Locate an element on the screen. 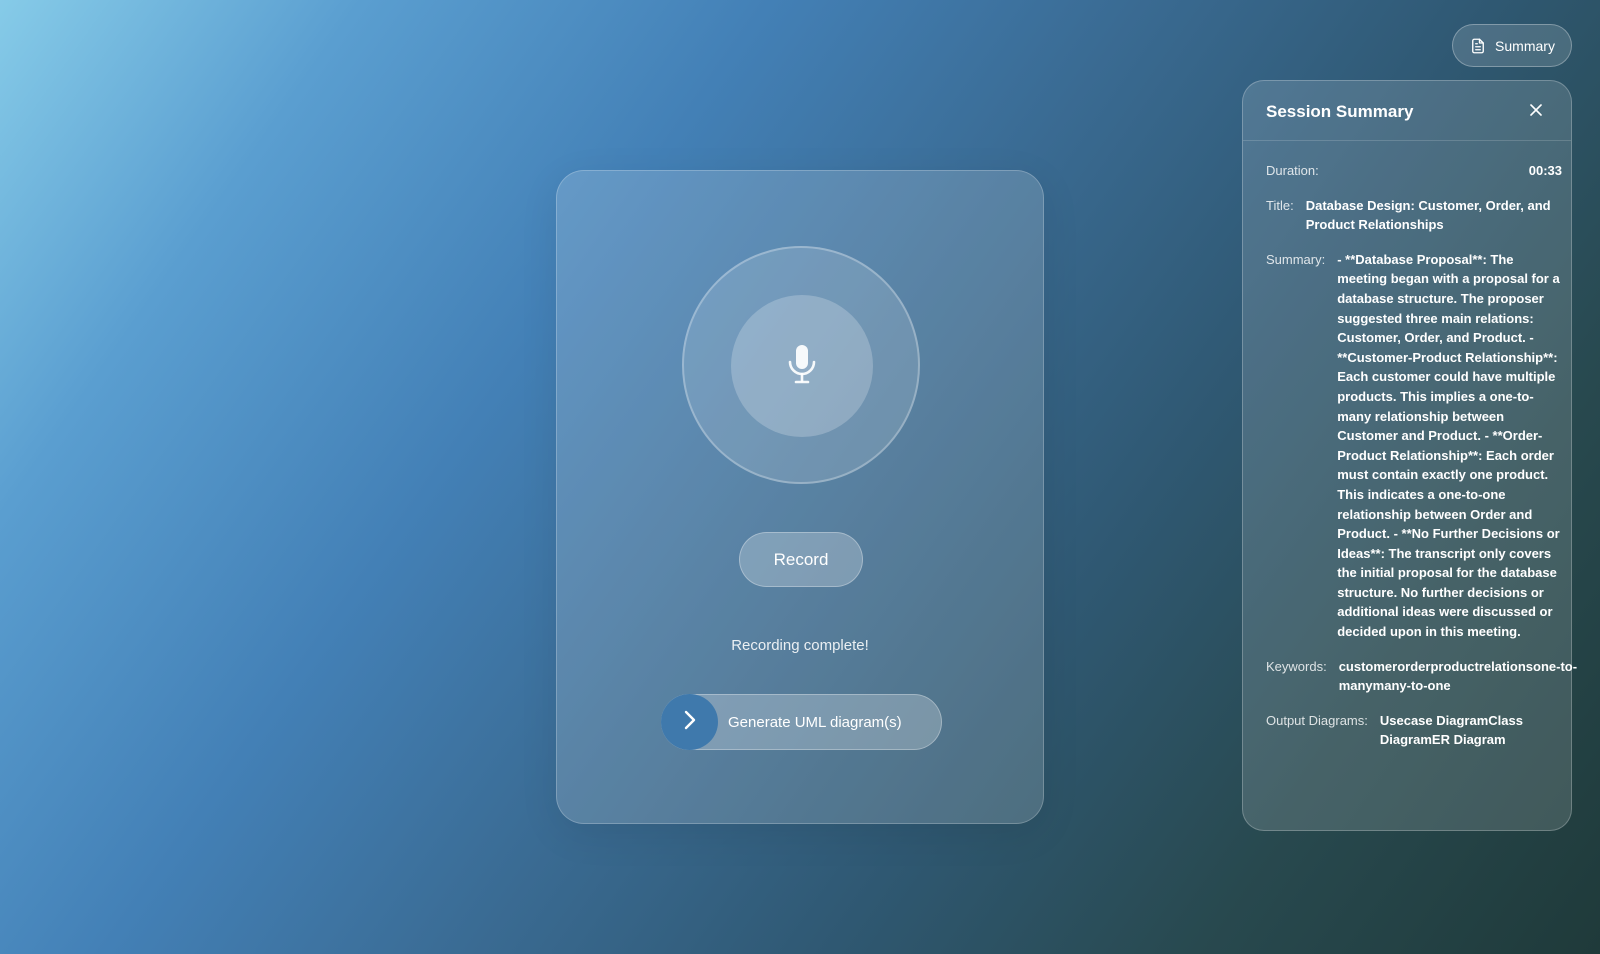  close-button is located at coordinates (1536, 112).